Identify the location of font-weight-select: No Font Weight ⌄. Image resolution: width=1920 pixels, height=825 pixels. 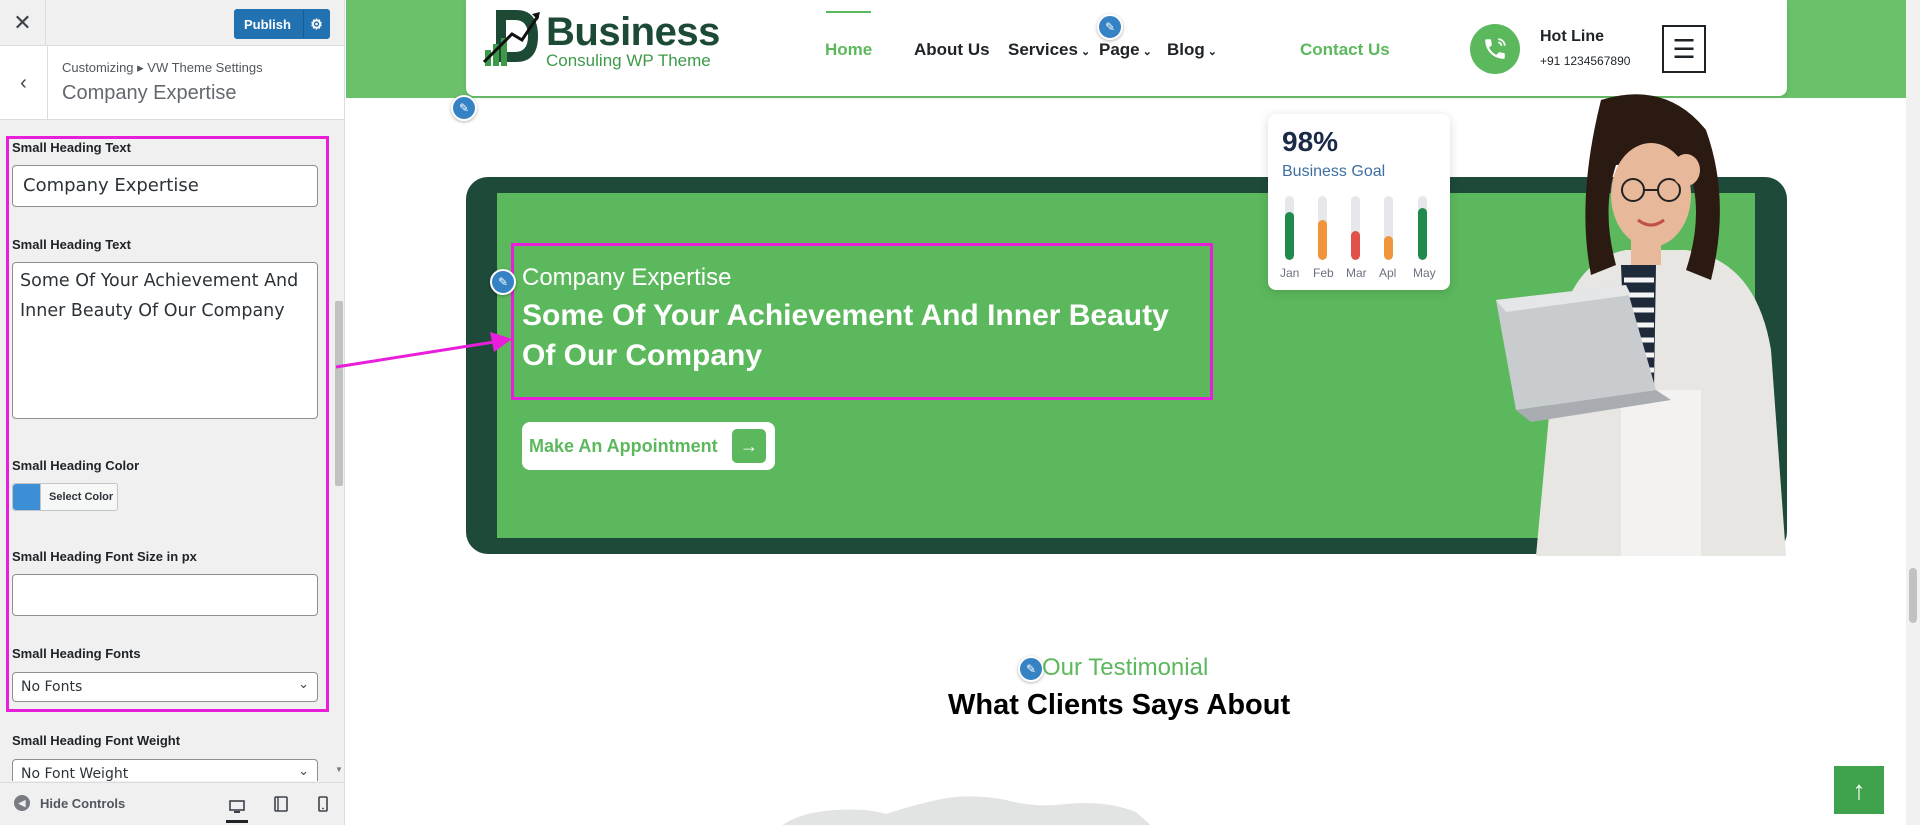
(165, 770).